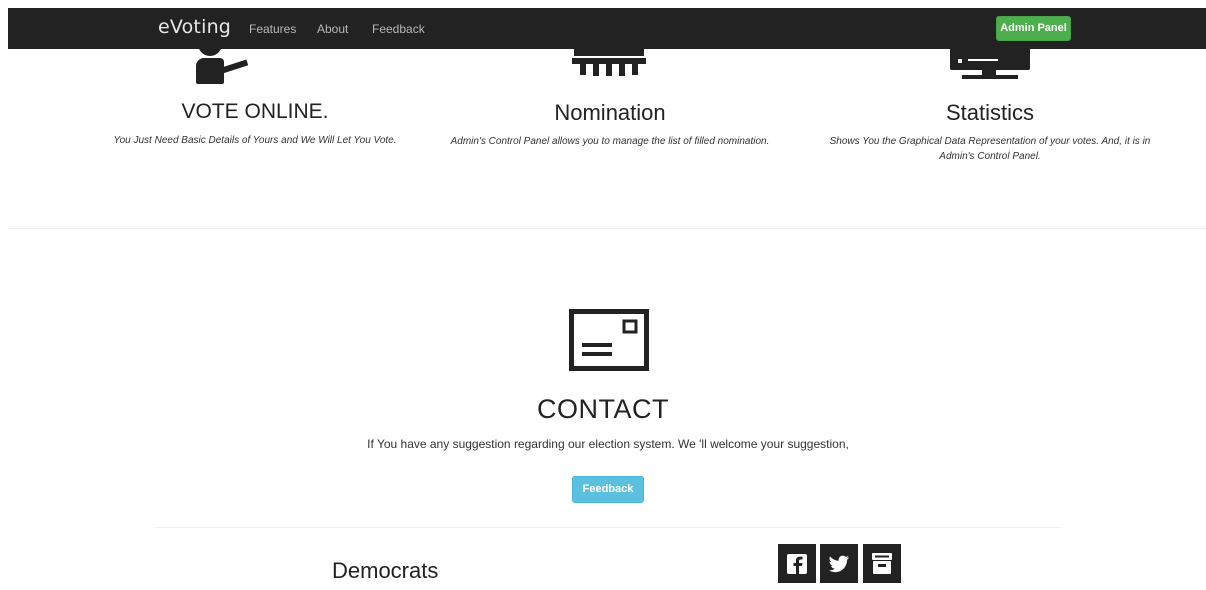 The image size is (1206, 590). I want to click on archive-icon, so click(882, 563).